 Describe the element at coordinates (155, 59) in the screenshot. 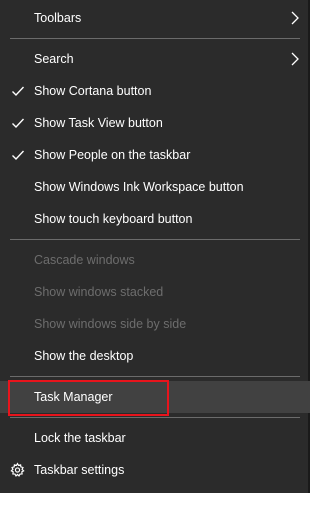

I see `menu-item-search: Search` at that location.